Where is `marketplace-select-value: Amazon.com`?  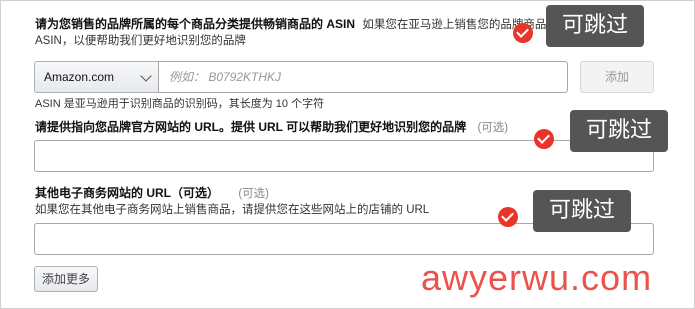 marketplace-select-value: Amazon.com is located at coordinates (79, 77).